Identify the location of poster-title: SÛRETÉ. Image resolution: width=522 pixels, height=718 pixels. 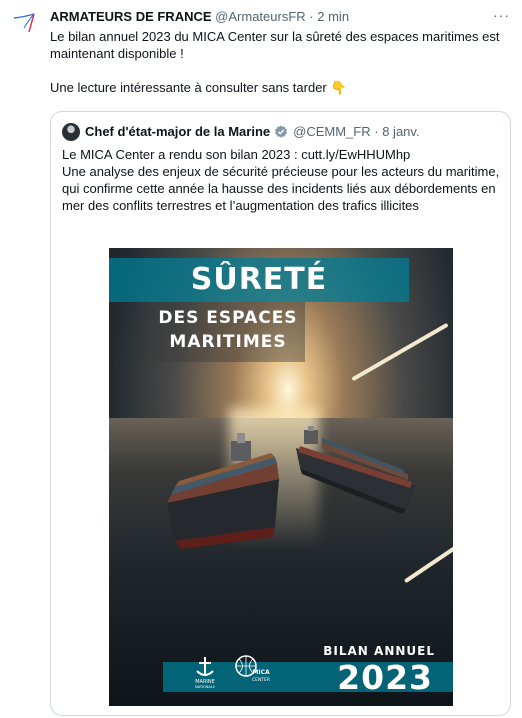
(259, 279).